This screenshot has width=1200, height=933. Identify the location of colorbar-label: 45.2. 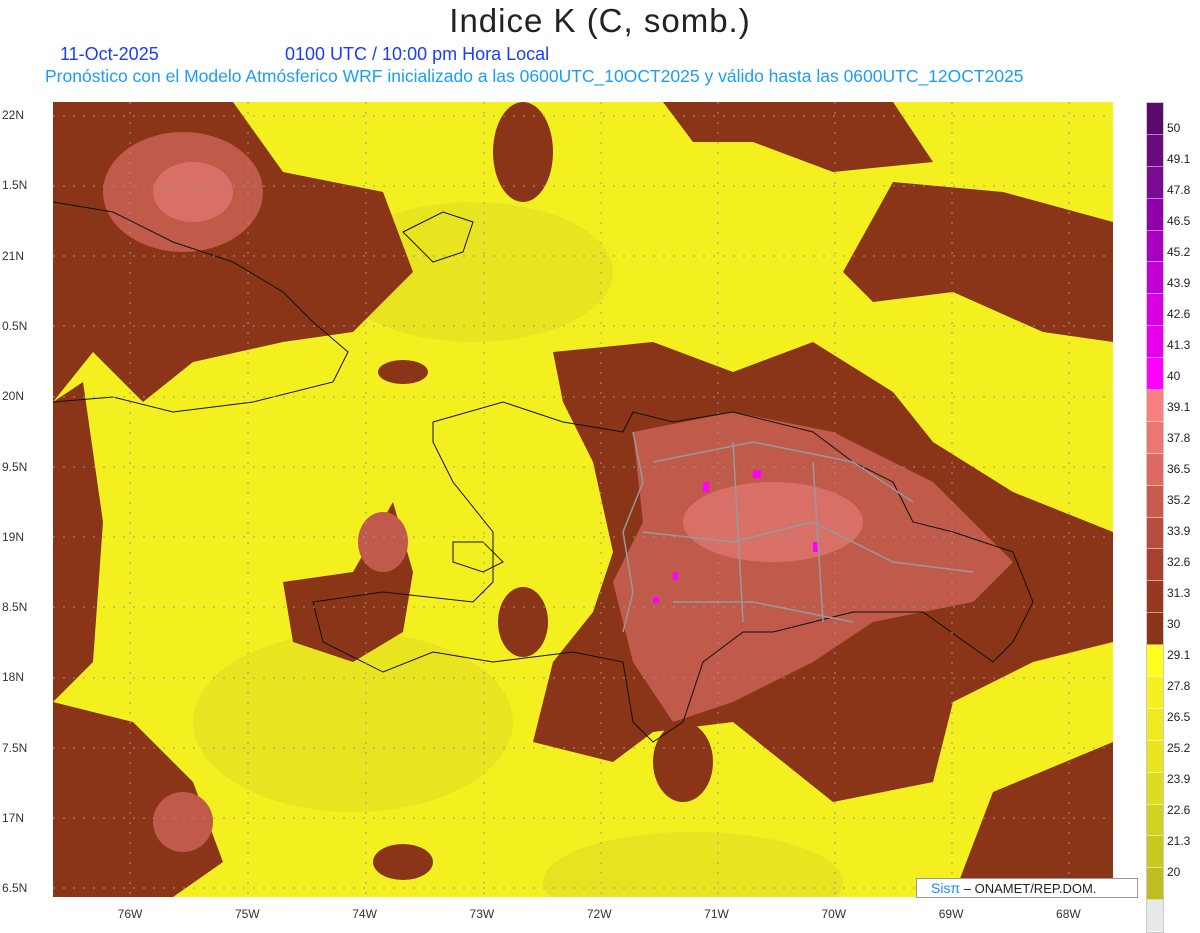
(1179, 252).